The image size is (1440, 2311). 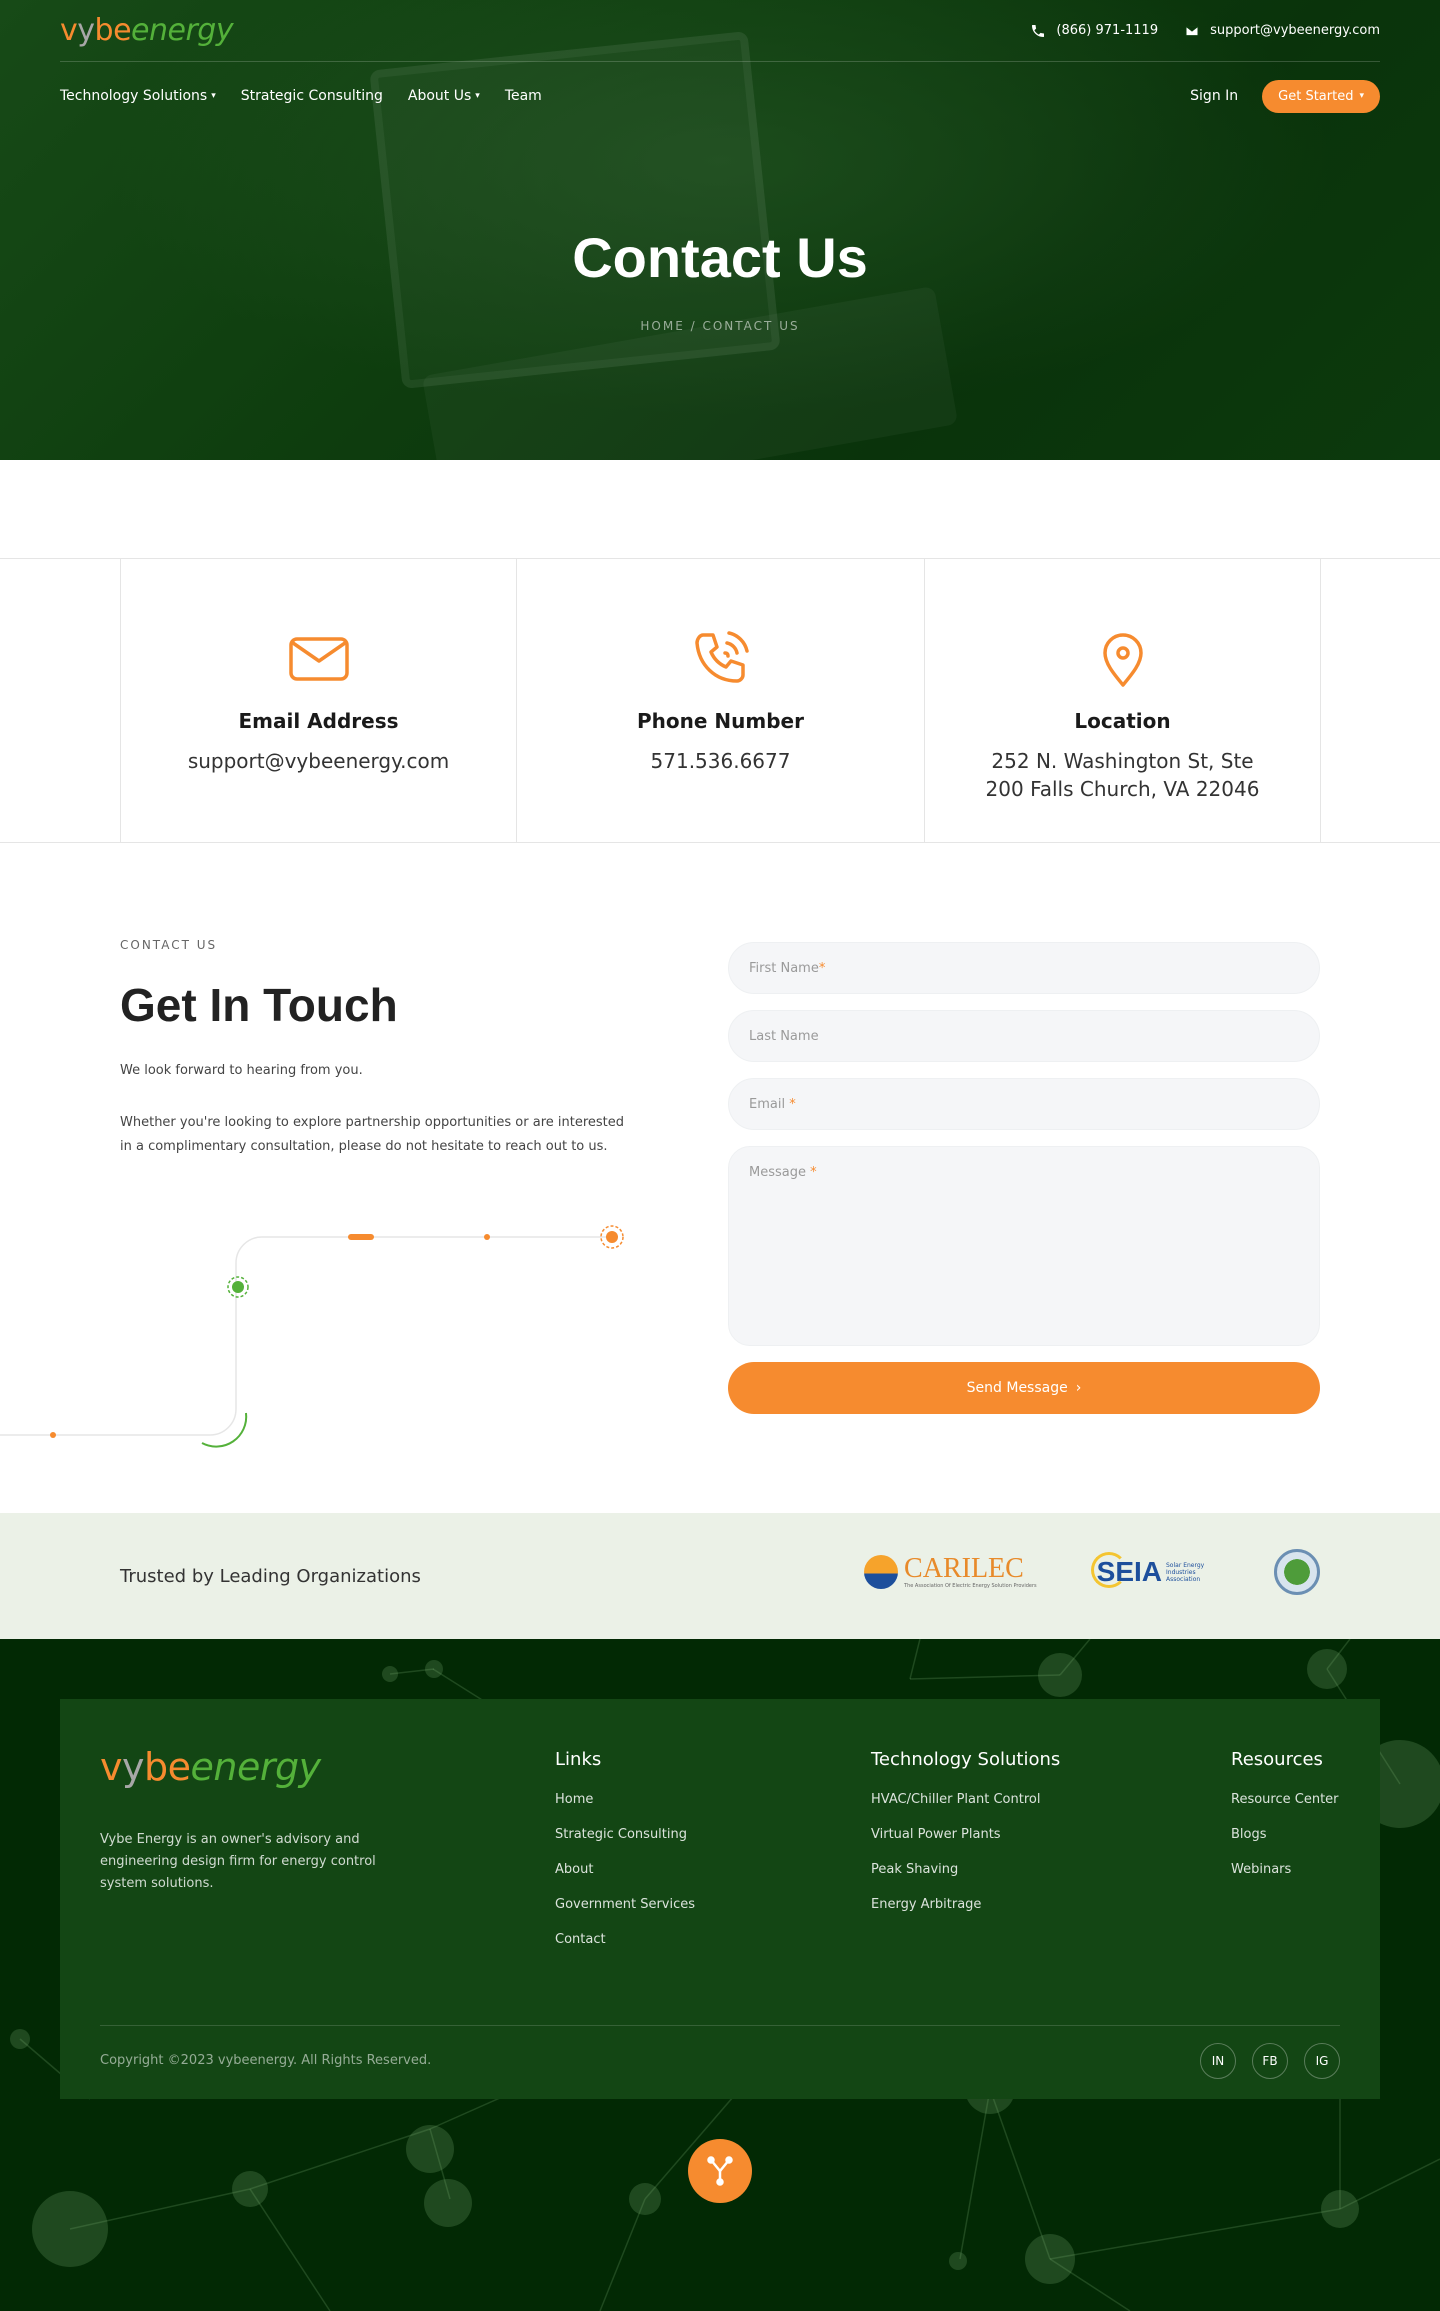 What do you see at coordinates (720, 326) in the screenshot?
I see `breadcrumb: HOME / CONTACT US` at bounding box center [720, 326].